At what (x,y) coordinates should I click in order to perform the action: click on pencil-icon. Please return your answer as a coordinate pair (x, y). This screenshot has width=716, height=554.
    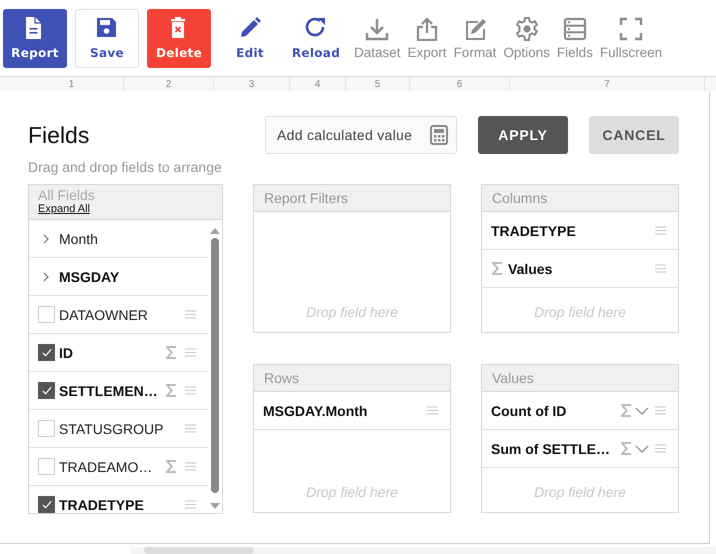
    Looking at the image, I should click on (250, 28).